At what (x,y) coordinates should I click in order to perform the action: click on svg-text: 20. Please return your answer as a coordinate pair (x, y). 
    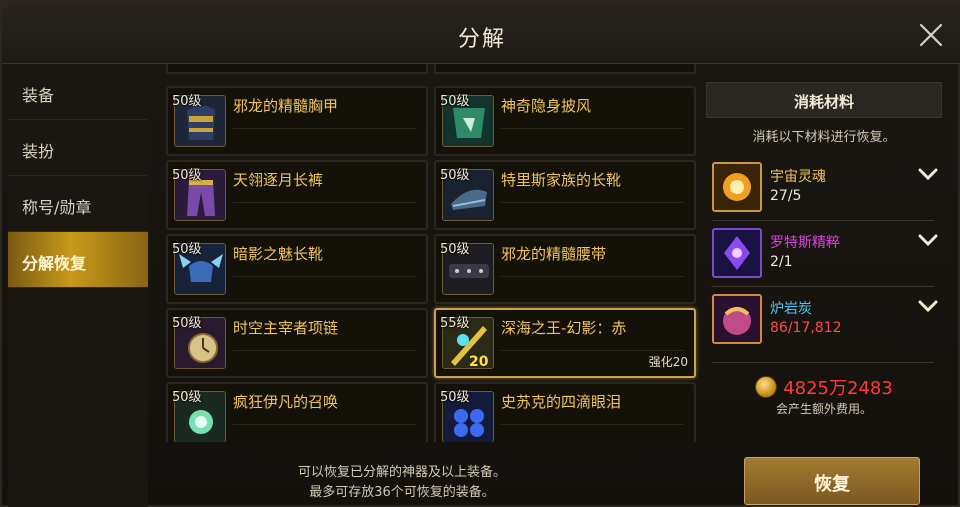
    Looking at the image, I should click on (479, 361).